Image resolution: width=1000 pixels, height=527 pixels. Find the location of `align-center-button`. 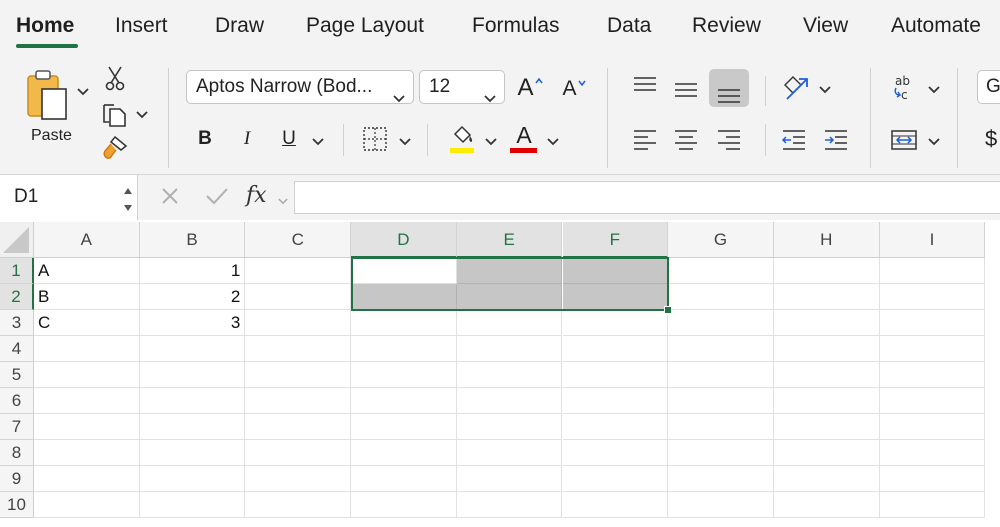

align-center-button is located at coordinates (686, 140).